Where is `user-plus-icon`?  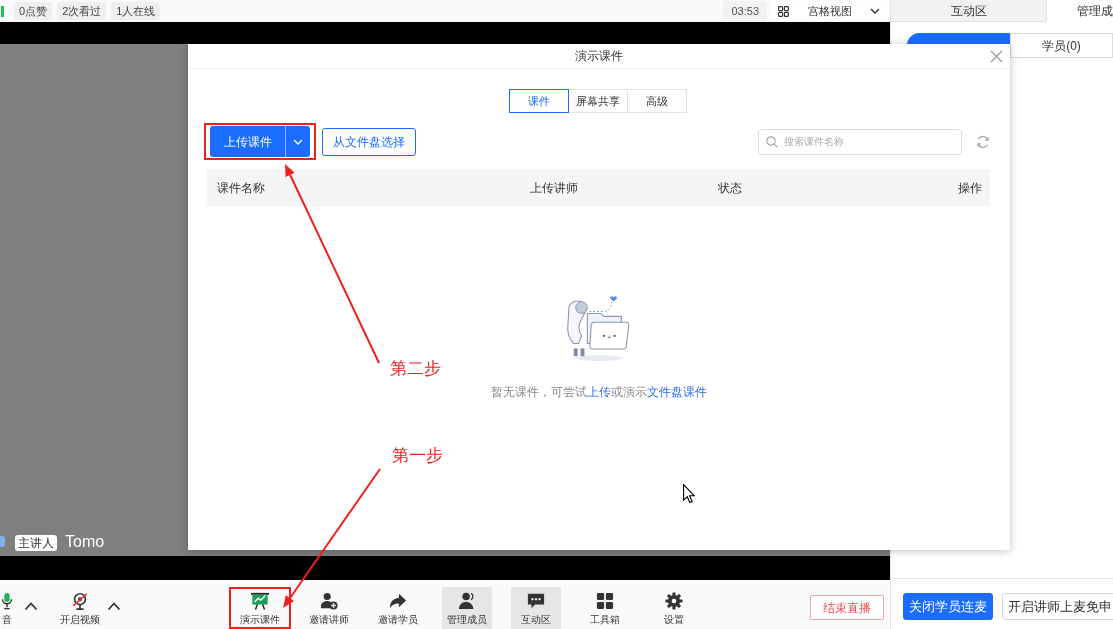
user-plus-icon is located at coordinates (329, 601).